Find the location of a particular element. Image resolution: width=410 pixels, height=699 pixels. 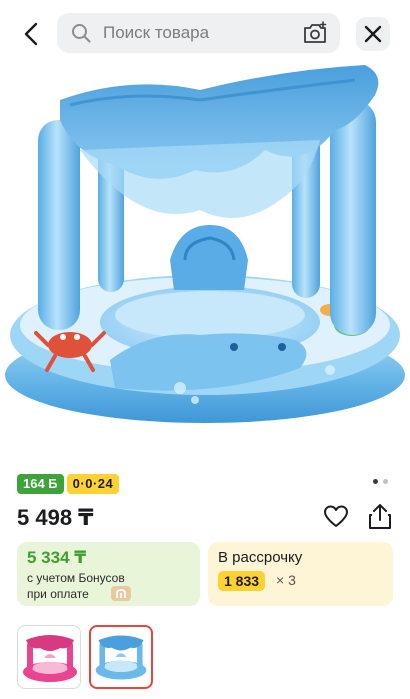

share-icon is located at coordinates (380, 516).